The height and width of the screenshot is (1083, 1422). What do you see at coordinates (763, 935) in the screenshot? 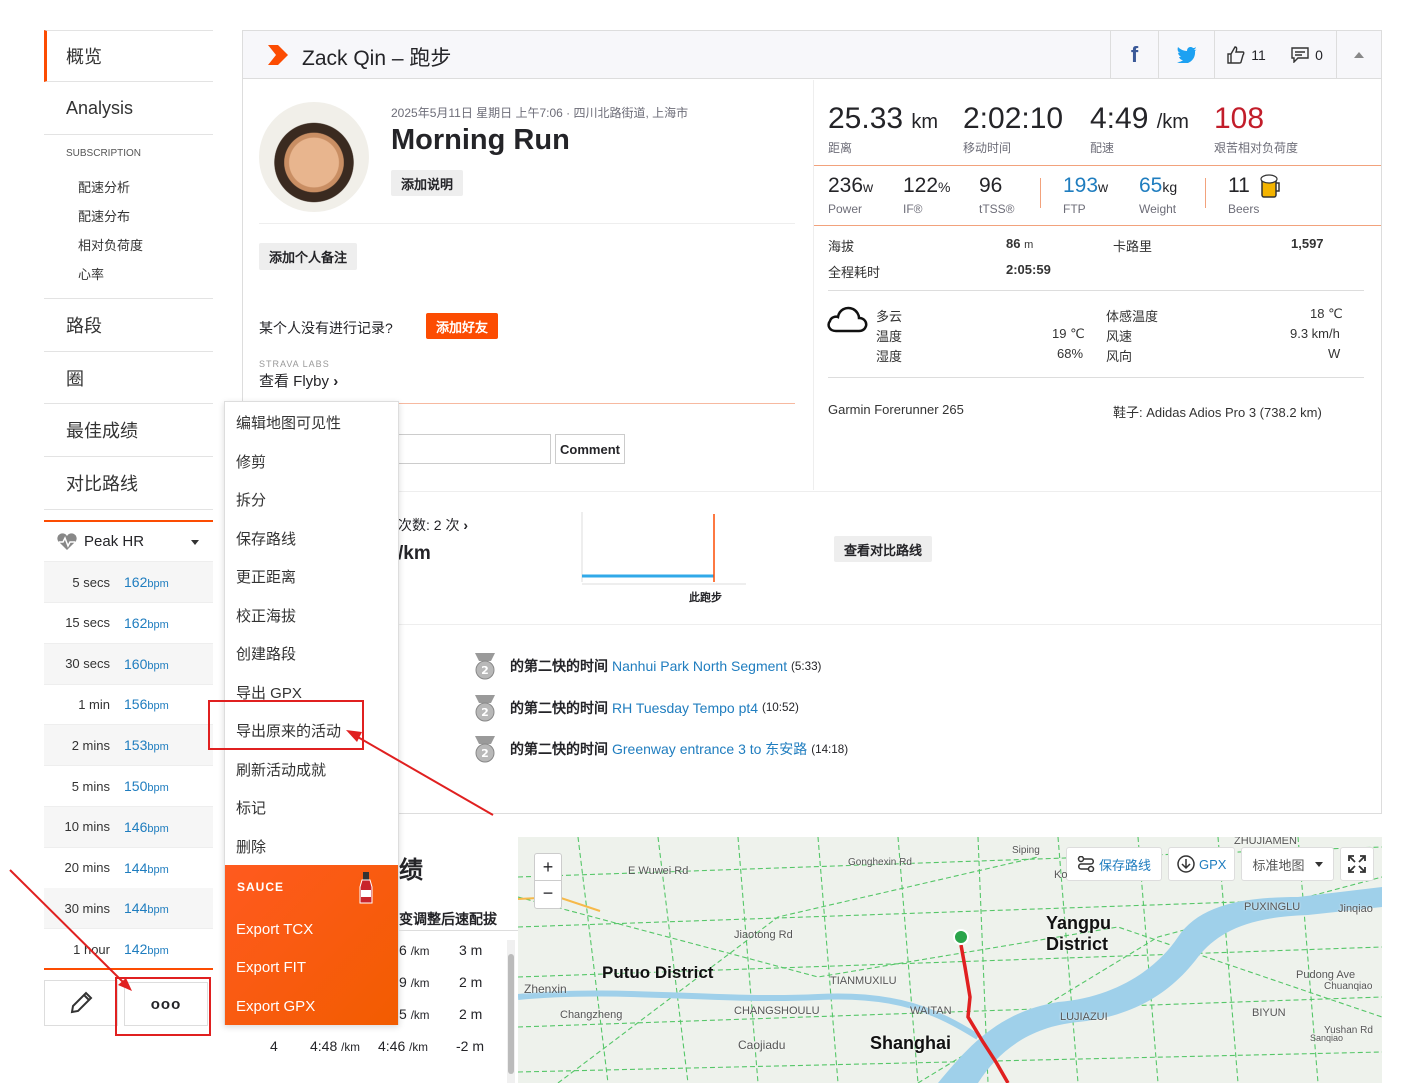
I see `map-label: Jiaotong Rd` at bounding box center [763, 935].